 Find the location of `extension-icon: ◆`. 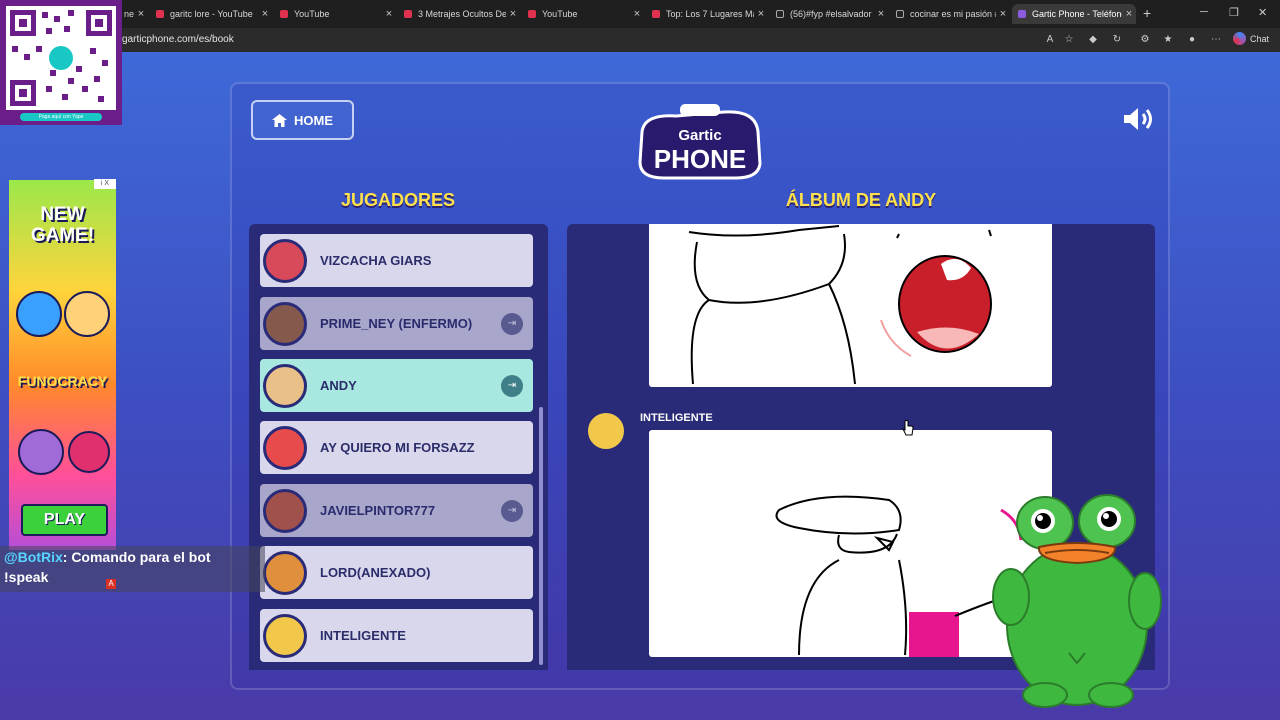

extension-icon: ◆ is located at coordinates (1093, 40).